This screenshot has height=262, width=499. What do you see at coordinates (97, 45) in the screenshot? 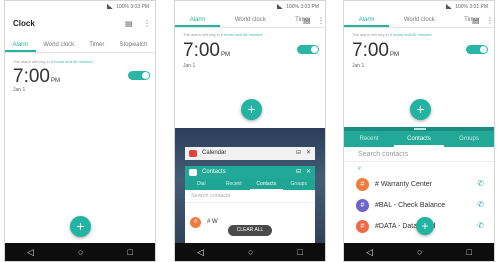
I see `tab-timer: Timer` at bounding box center [97, 45].